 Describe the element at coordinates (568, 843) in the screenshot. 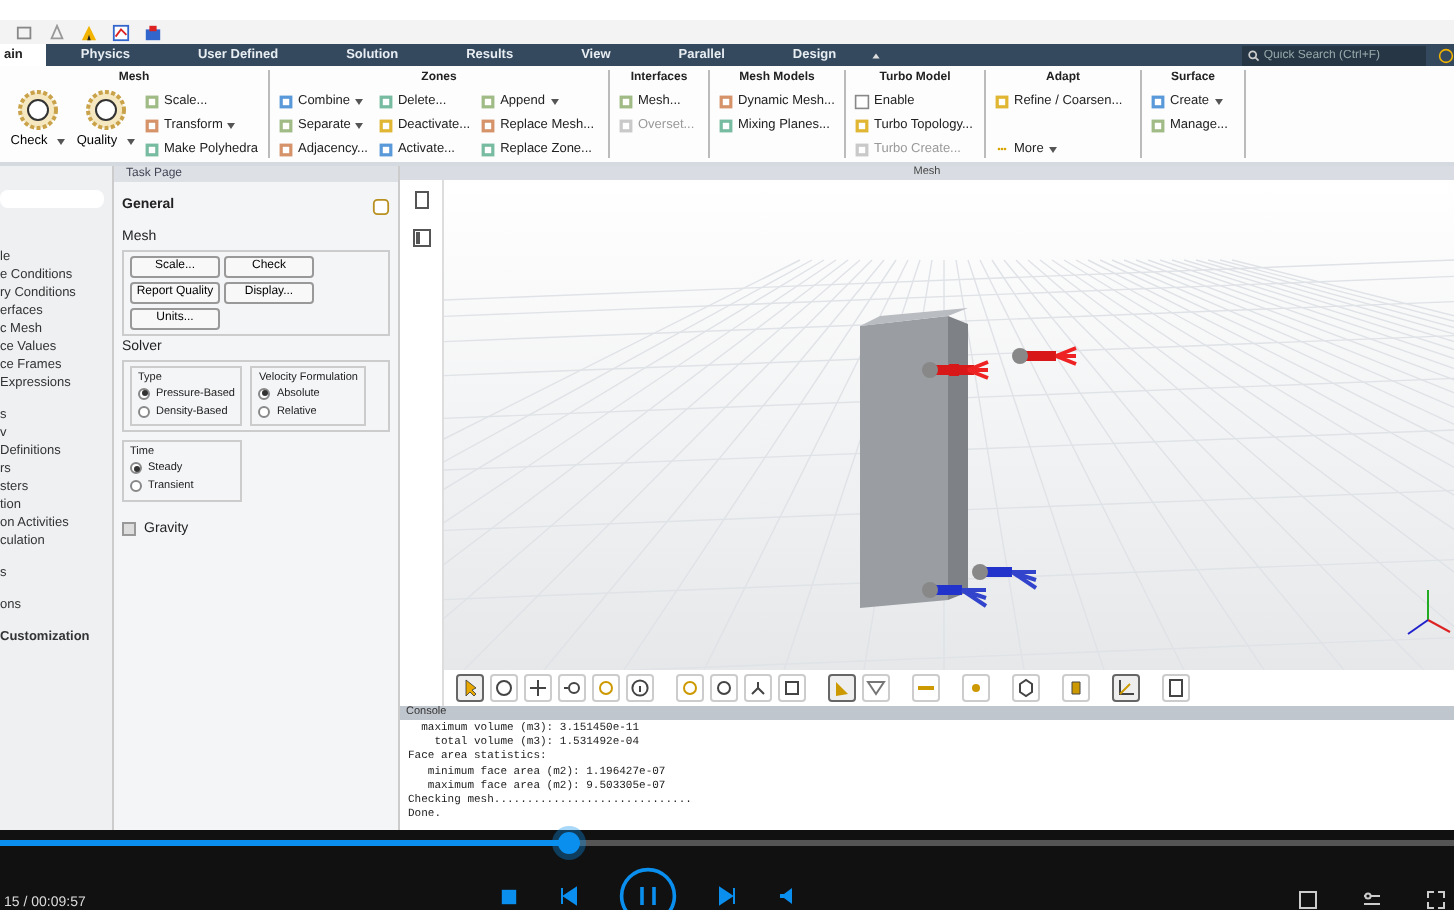

I see `progress-thumb` at that location.